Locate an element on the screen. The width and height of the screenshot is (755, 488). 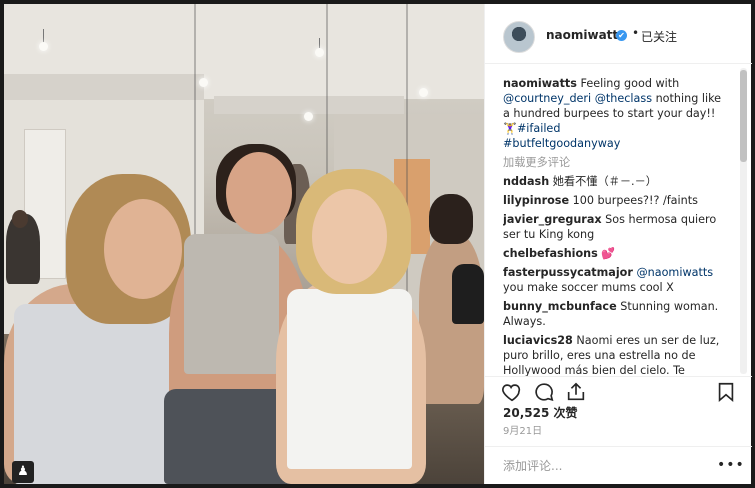
comment-text: 💕 is located at coordinates (608, 253).